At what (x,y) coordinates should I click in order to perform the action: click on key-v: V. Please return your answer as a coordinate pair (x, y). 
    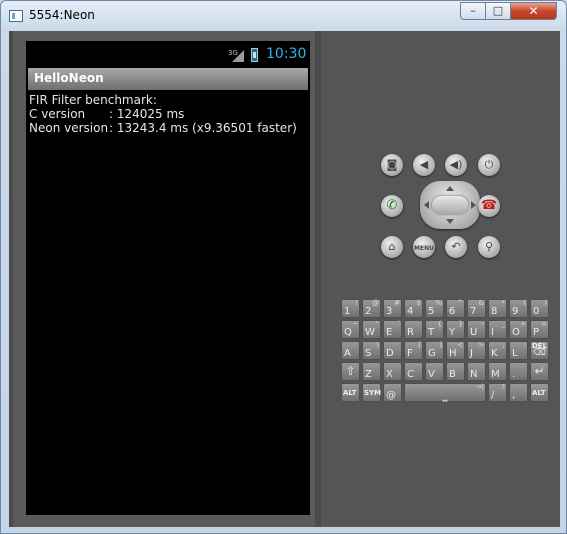
    Looking at the image, I should click on (434, 371).